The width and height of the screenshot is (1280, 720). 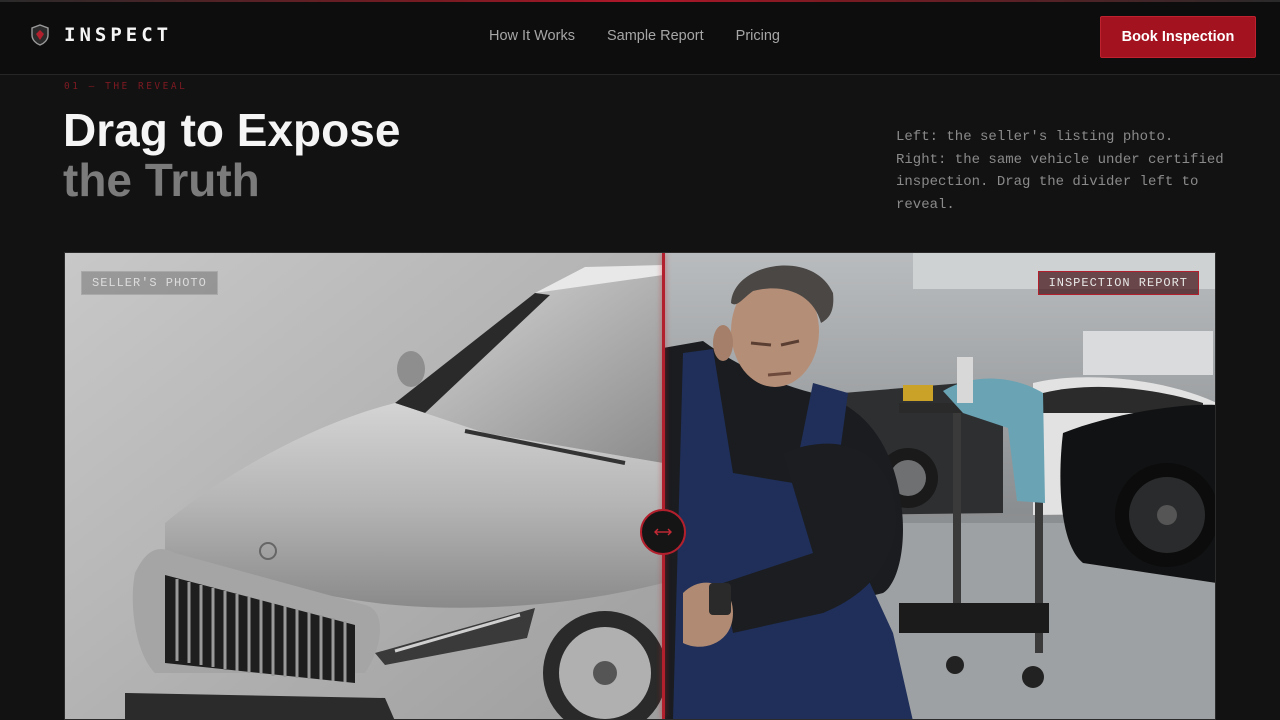 I want to click on page-title: Drag to Expose the Truth, so click(x=231, y=154).